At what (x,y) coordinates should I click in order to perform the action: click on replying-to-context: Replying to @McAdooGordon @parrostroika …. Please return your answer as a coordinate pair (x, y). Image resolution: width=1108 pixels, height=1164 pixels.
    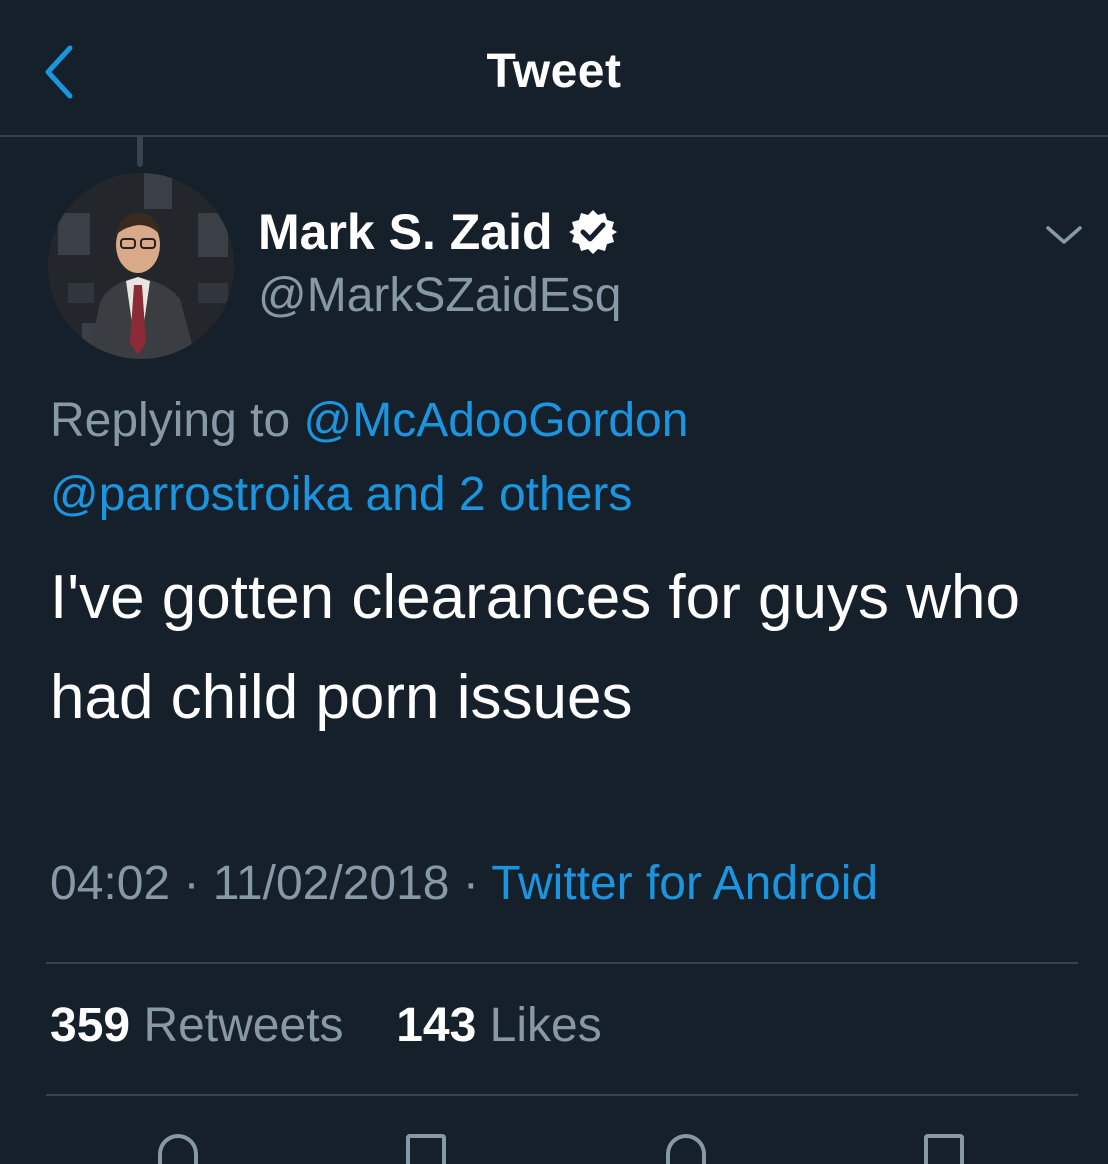
    Looking at the image, I should click on (560, 458).